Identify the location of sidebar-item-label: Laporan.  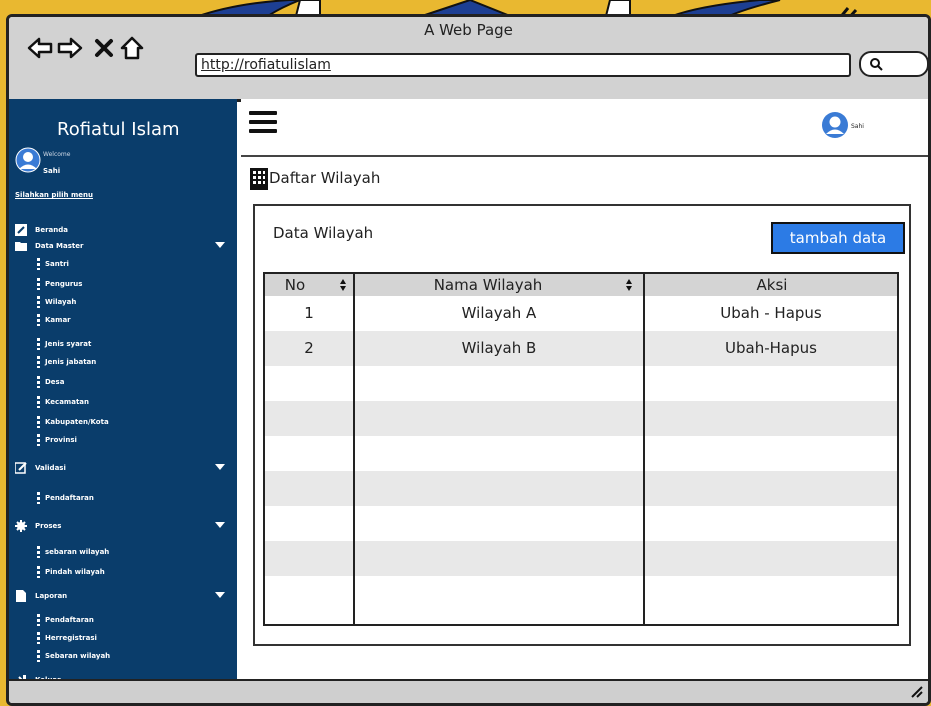
(51, 596).